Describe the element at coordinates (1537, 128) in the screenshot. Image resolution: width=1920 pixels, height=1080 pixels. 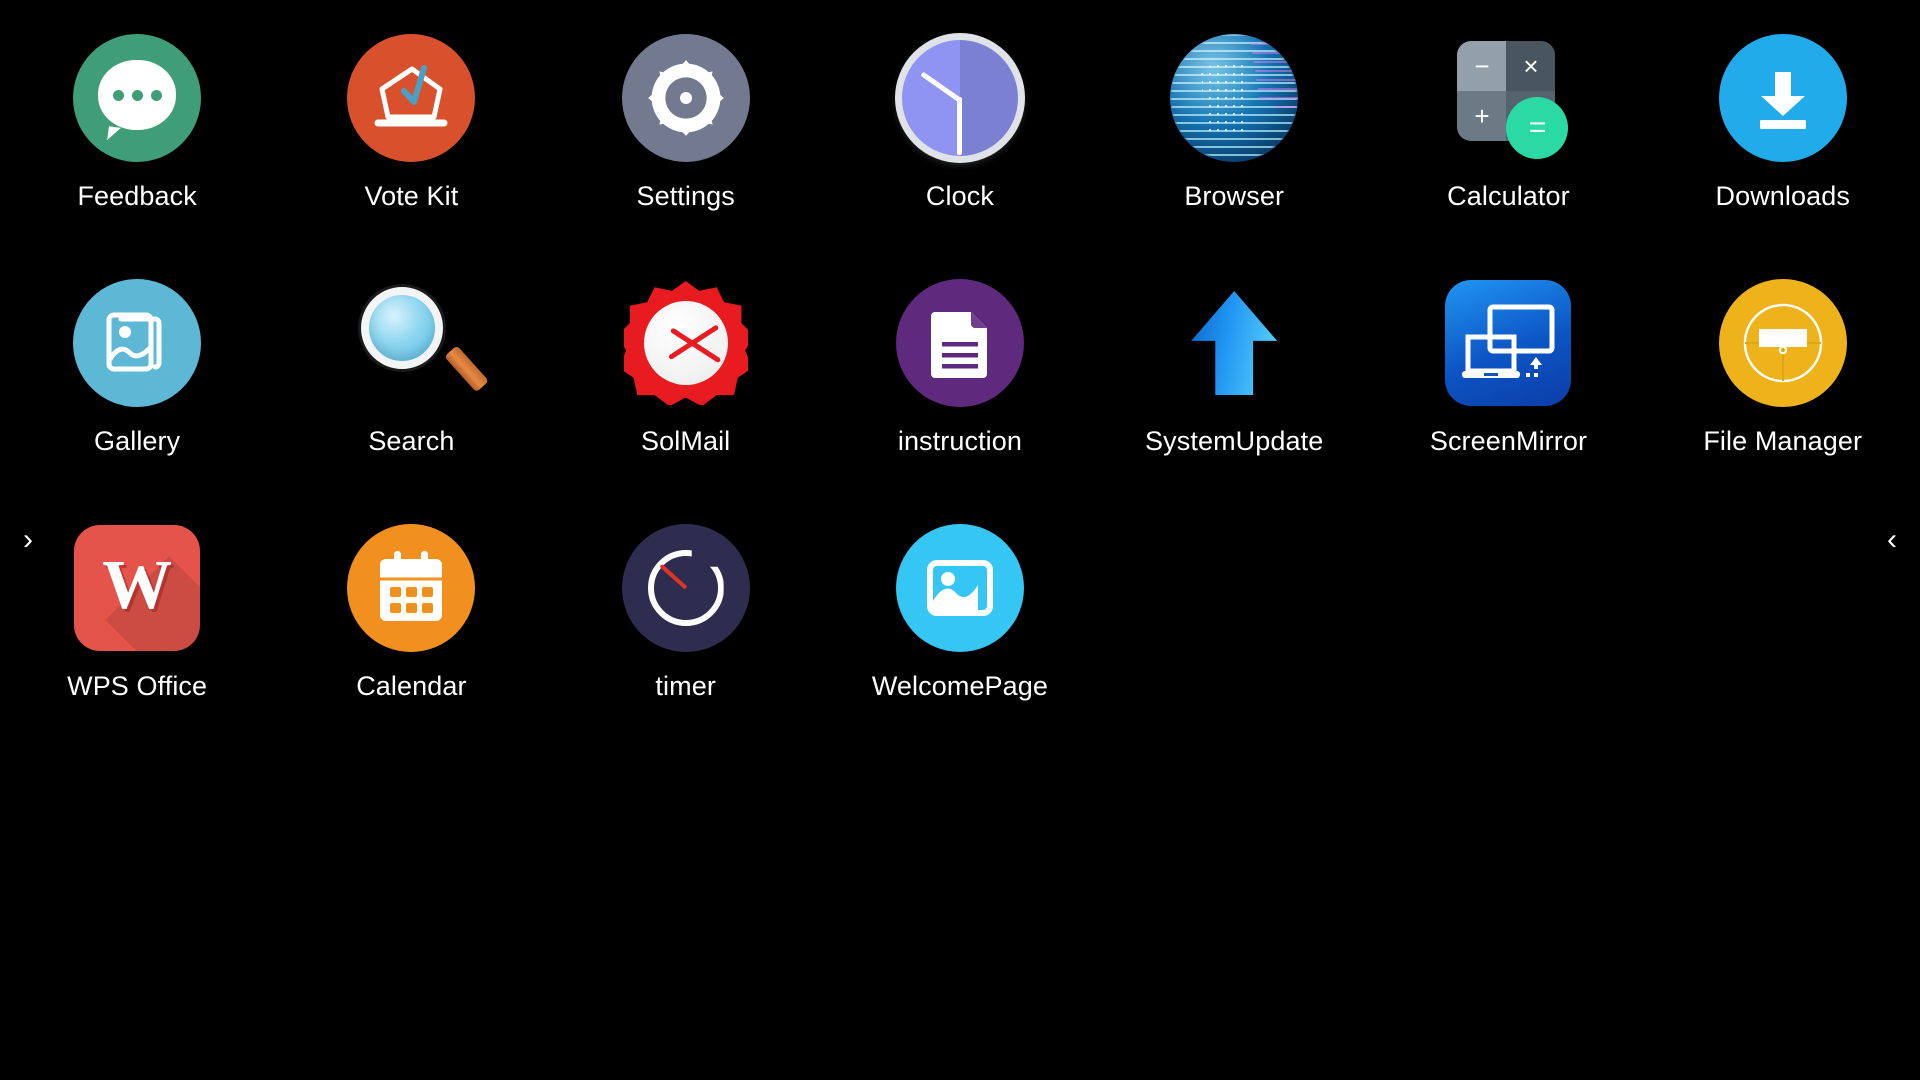
I see `calculator-equals-key: =` at that location.